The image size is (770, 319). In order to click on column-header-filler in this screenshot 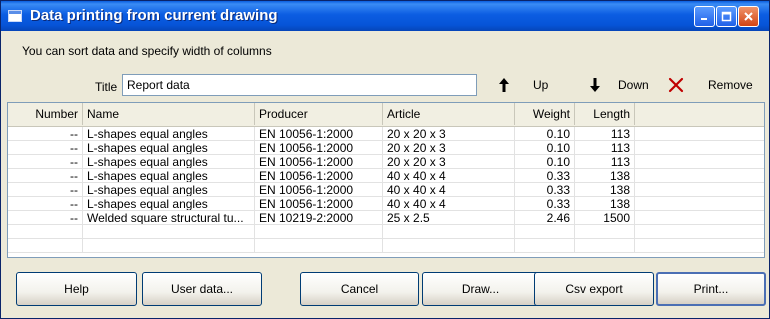, I will do `click(699, 114)`.